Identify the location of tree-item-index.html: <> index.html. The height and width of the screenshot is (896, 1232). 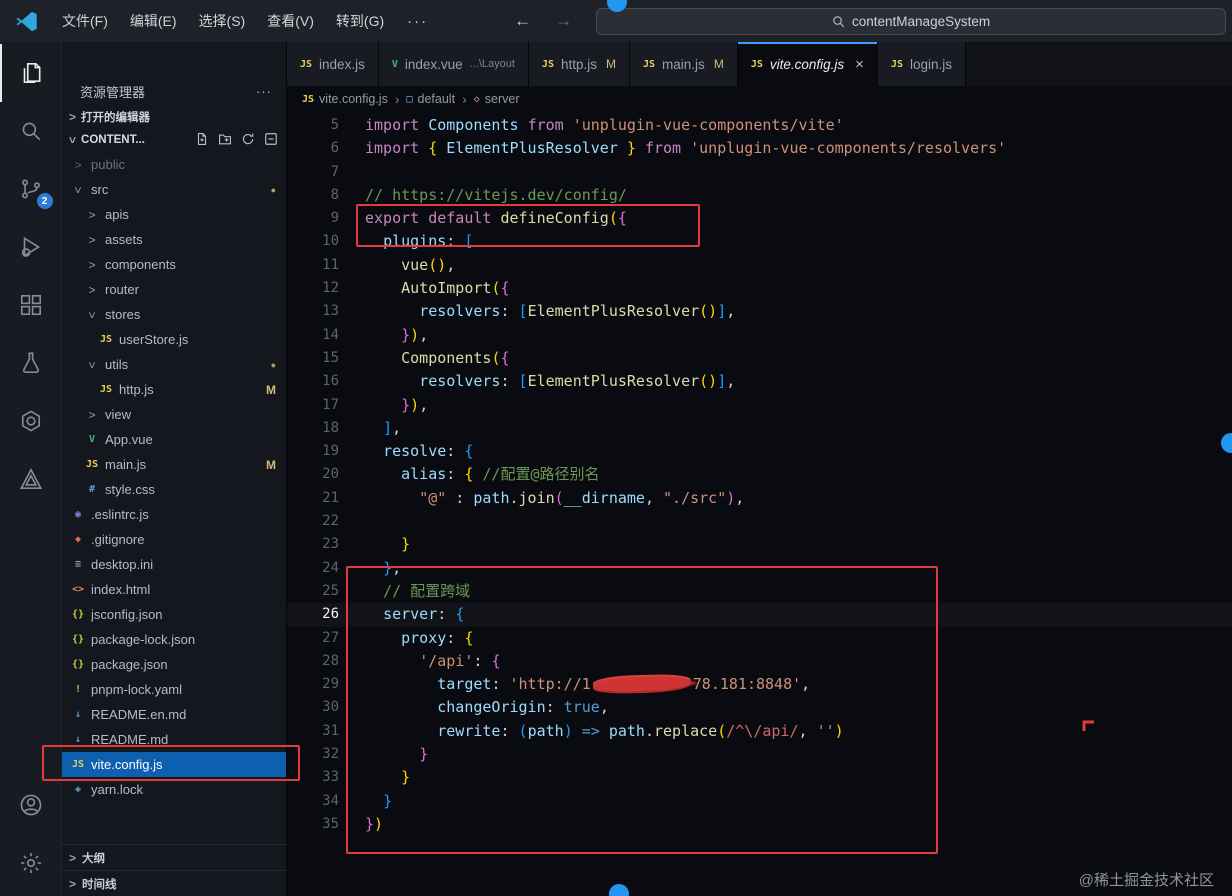
(174, 589).